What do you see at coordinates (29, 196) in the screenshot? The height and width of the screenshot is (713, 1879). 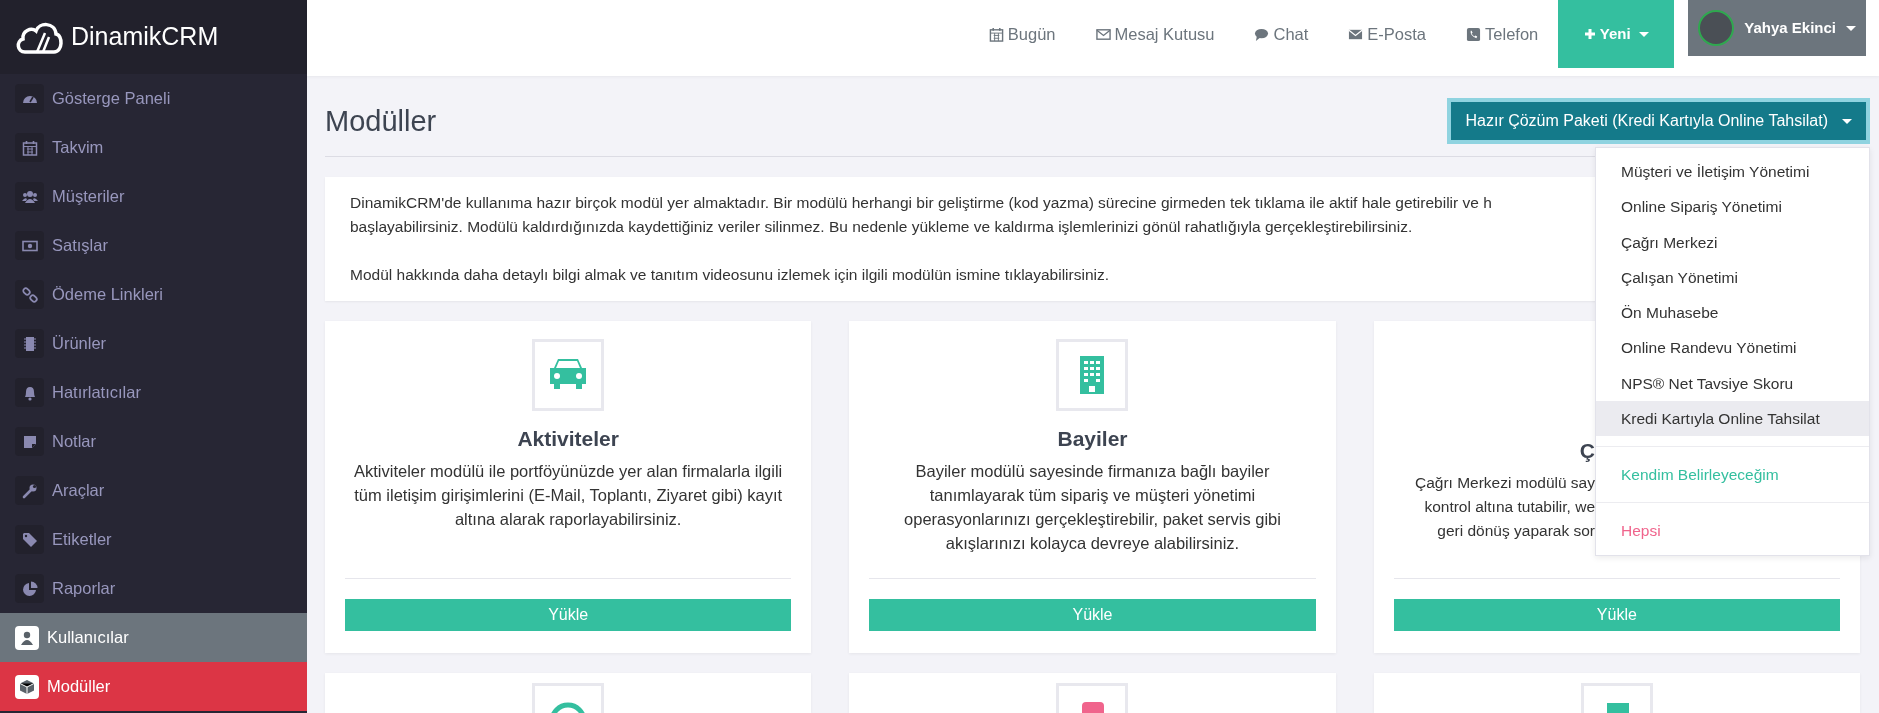 I see `users-icon` at bounding box center [29, 196].